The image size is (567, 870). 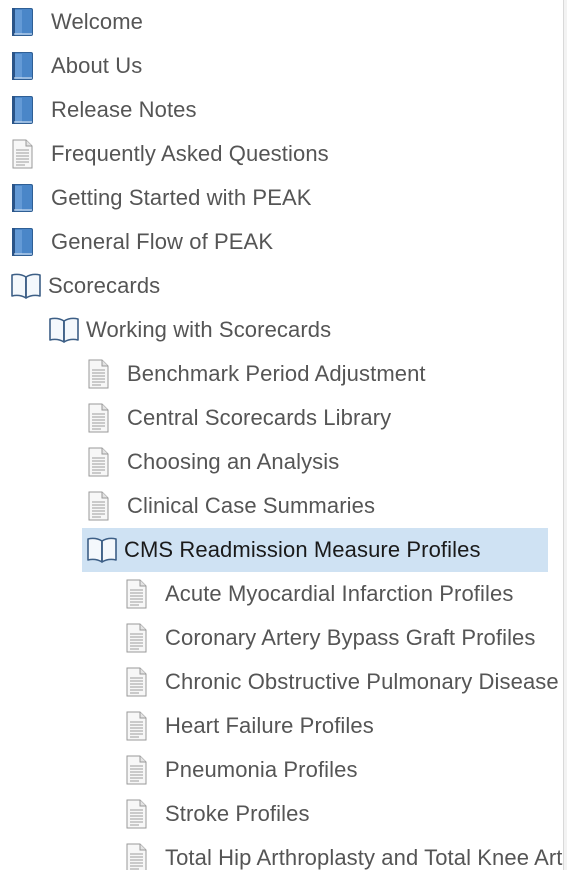 I want to click on tree-item-acute-myocardial-infarction-profiles: Acute Myocardial Infarction Profiles, so click(x=318, y=594).